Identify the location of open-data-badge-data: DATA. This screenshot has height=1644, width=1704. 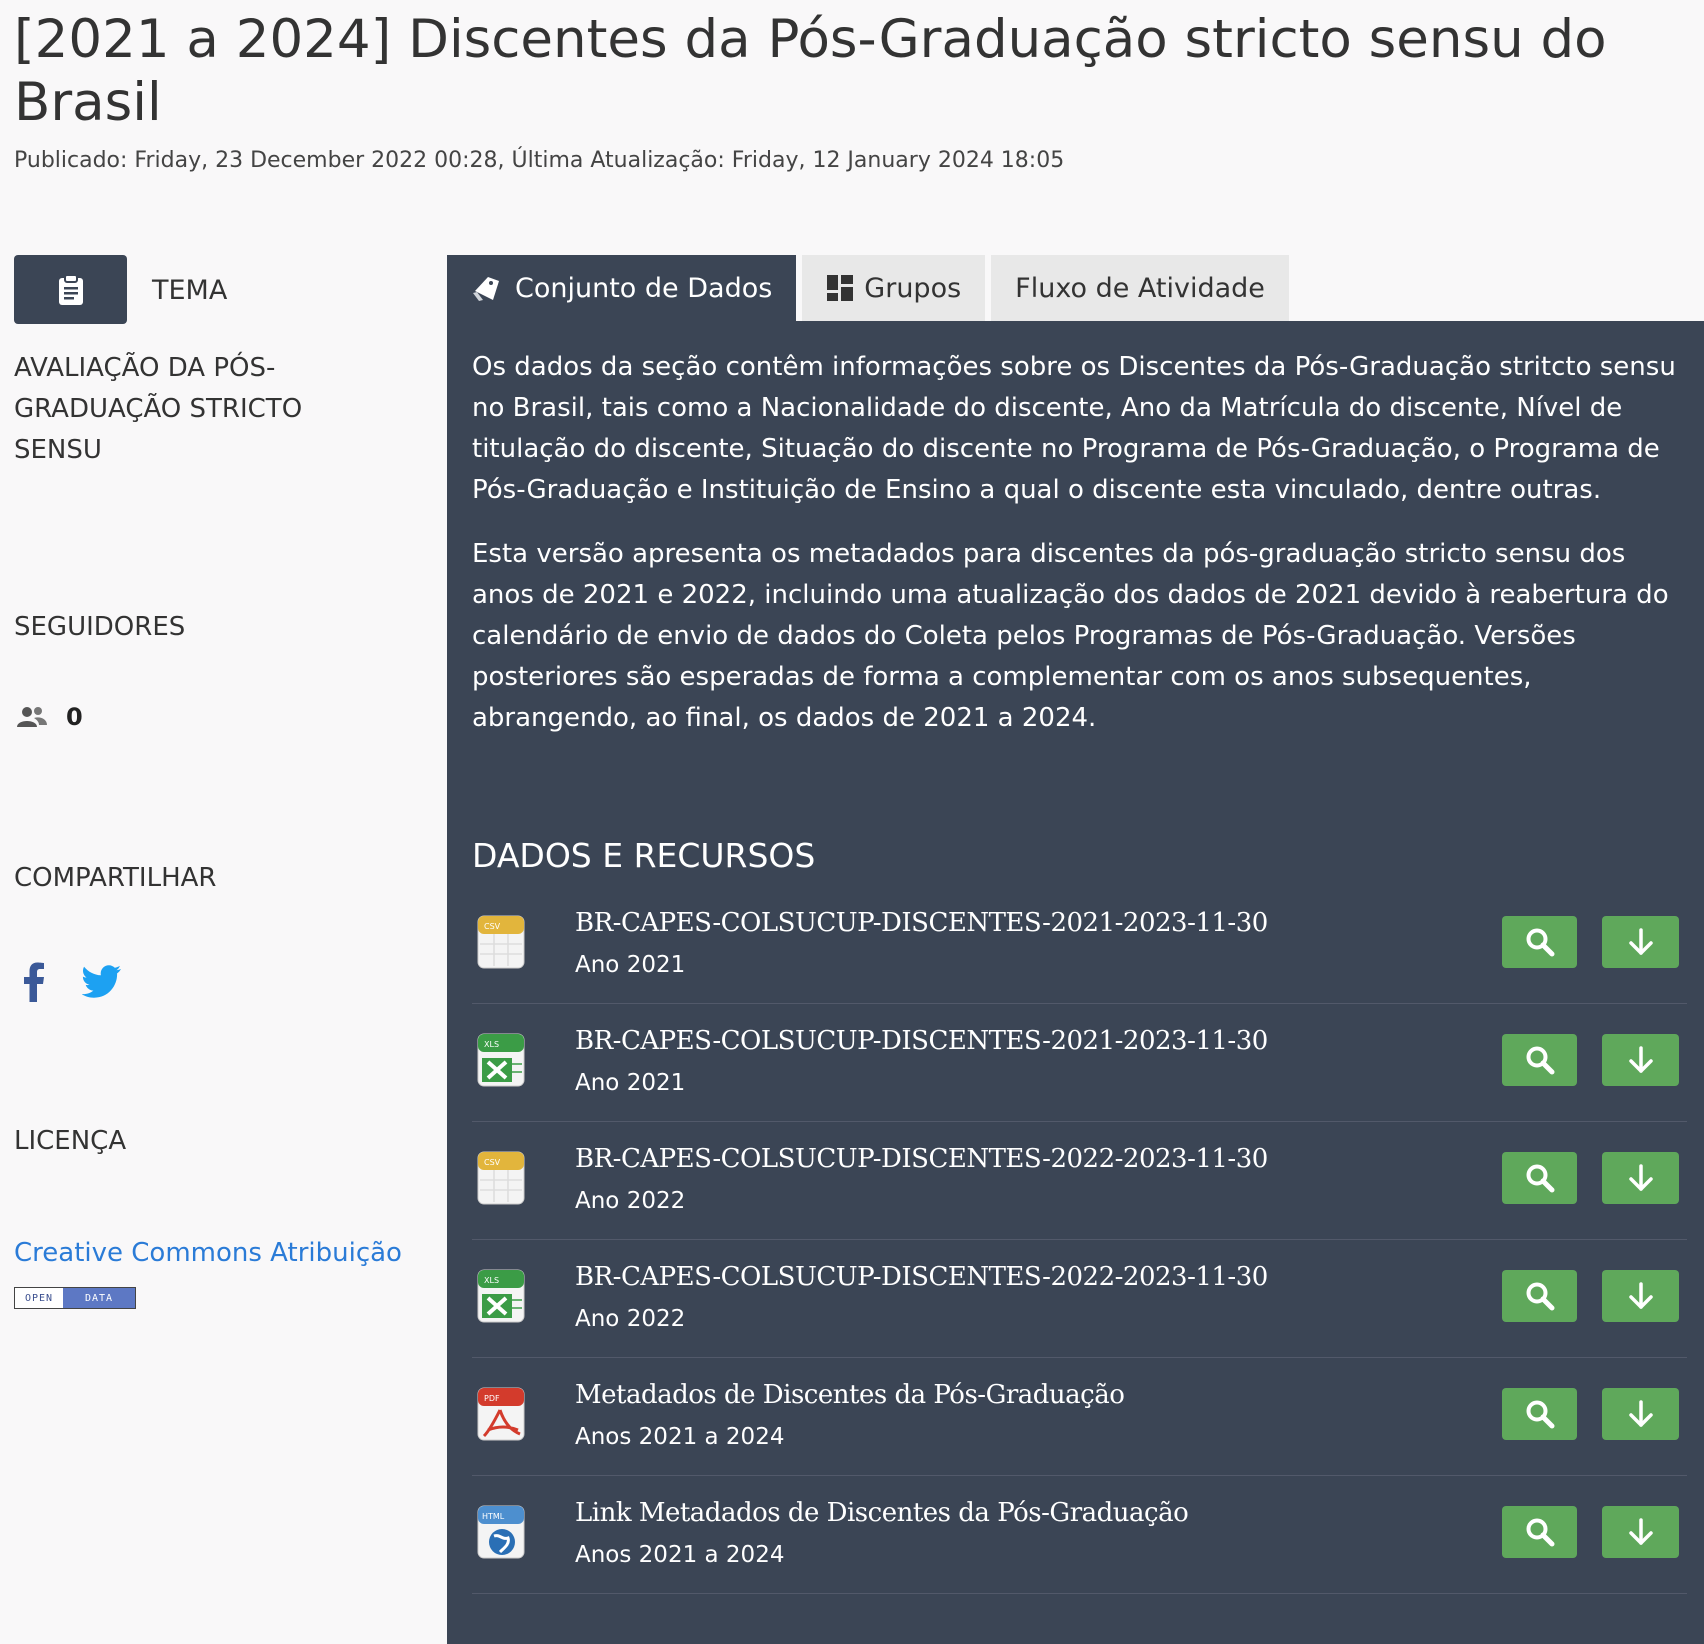
(99, 1298).